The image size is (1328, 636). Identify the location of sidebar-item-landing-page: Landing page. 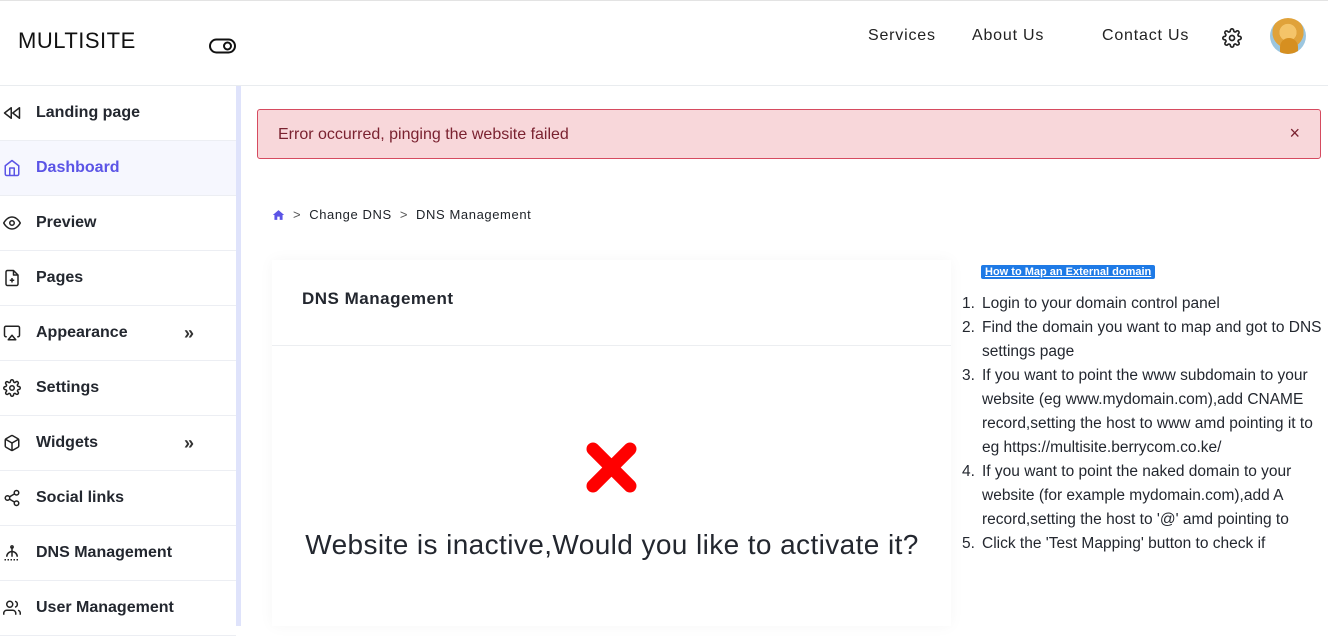
(118, 113).